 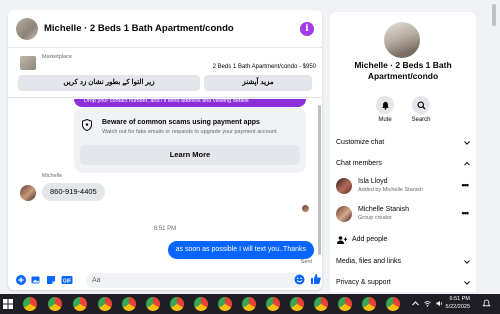 What do you see at coordinates (427, 303) in the screenshot?
I see `wifi-icon` at bounding box center [427, 303].